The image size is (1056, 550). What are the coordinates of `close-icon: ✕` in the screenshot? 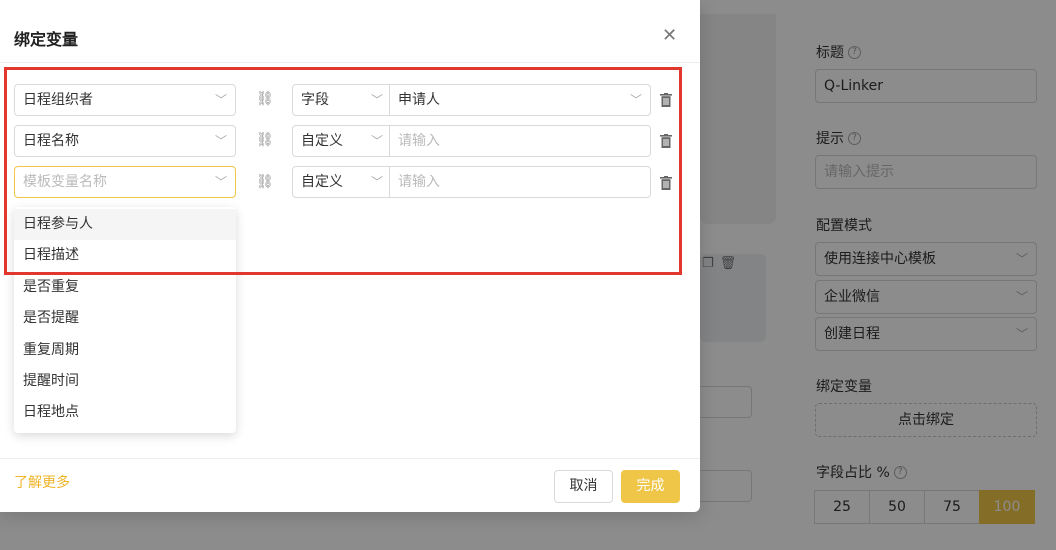 It's located at (669, 36).